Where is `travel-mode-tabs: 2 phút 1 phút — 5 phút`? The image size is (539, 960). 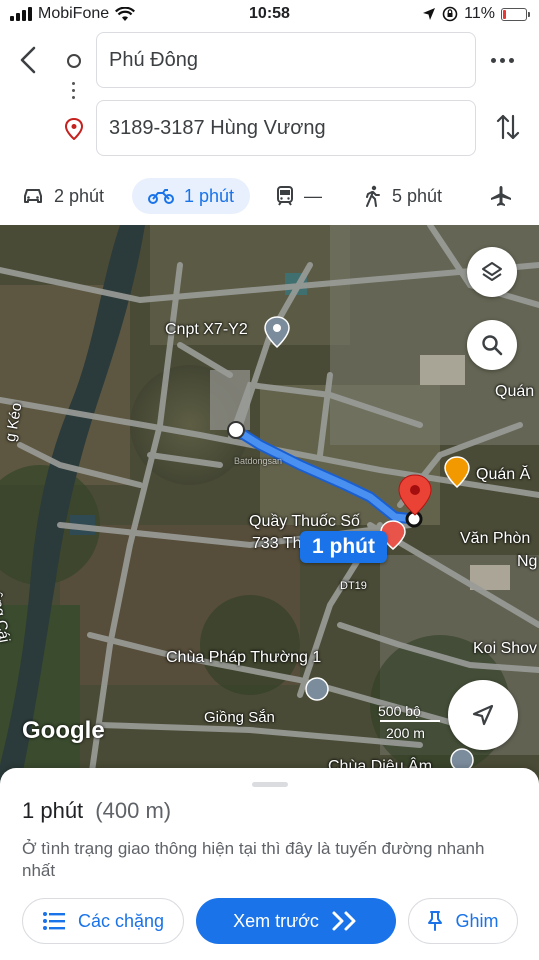 travel-mode-tabs: 2 phút 1 phút — 5 phút is located at coordinates (269, 196).